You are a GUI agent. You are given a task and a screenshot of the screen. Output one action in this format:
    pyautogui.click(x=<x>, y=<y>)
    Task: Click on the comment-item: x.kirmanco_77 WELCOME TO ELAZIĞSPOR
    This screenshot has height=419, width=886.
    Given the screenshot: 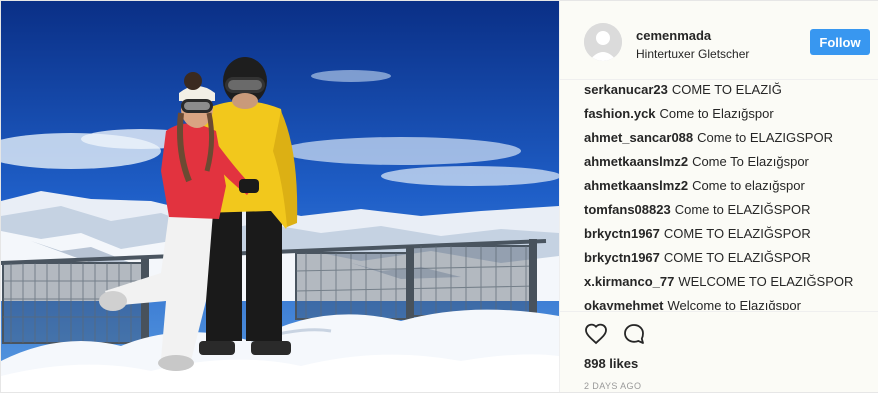 What is the action you would take?
    pyautogui.click(x=729, y=286)
    